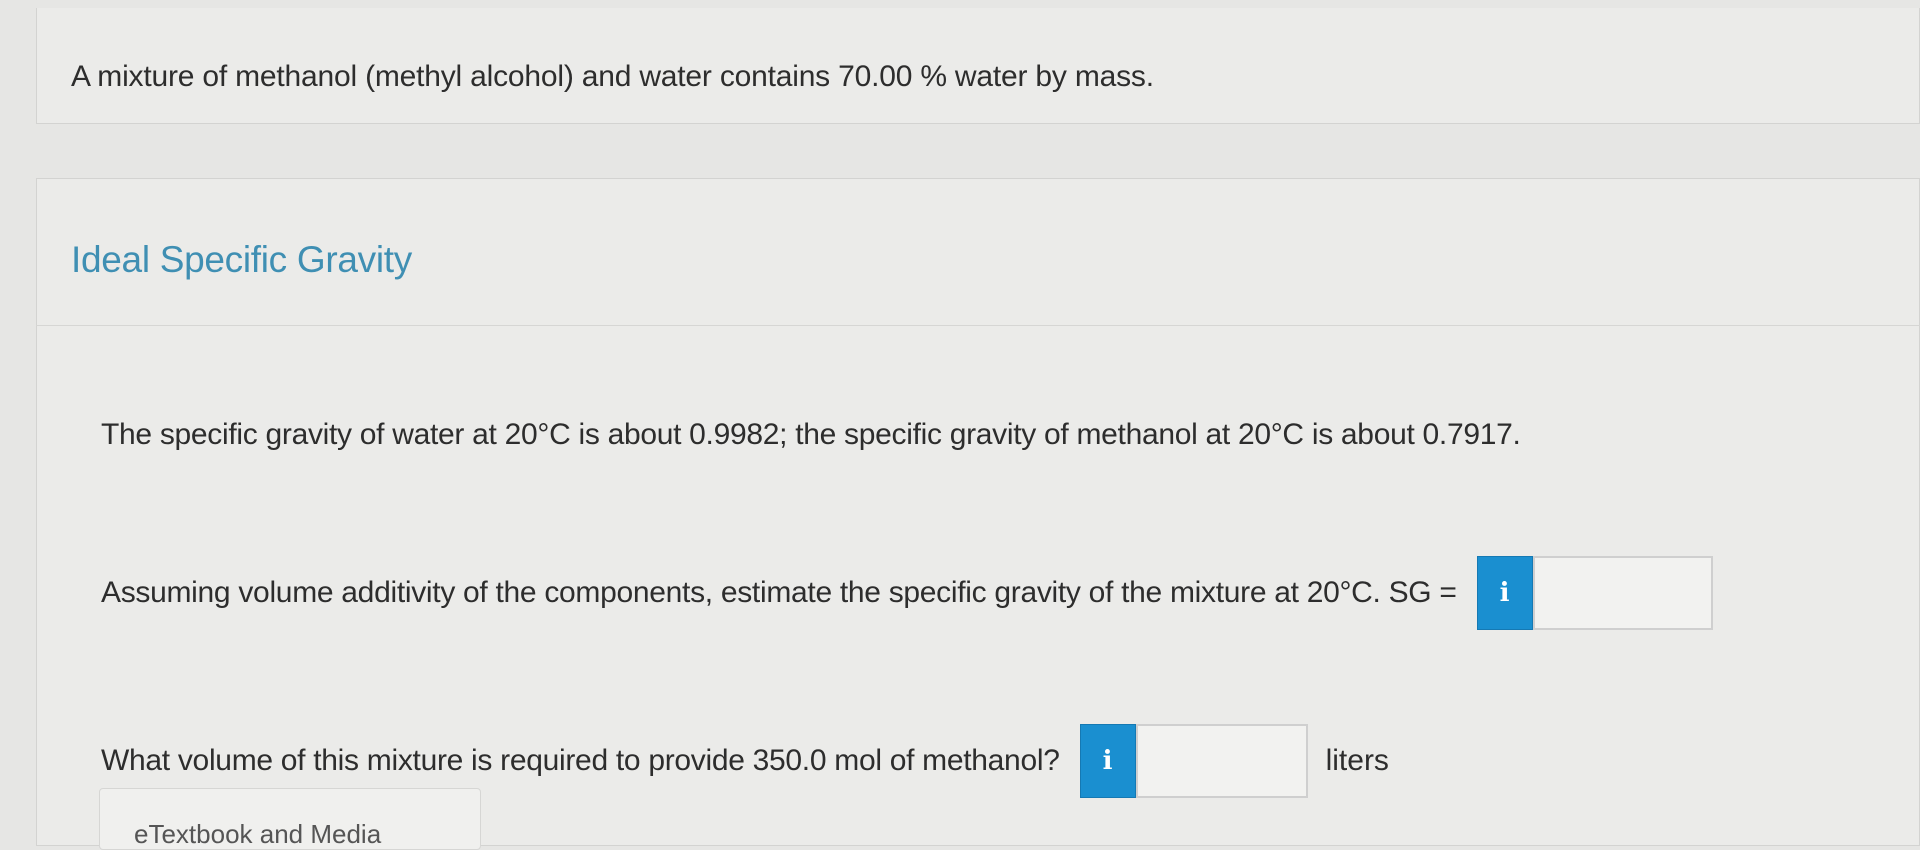  What do you see at coordinates (1221, 761) in the screenshot?
I see `volume-answer-input` at bounding box center [1221, 761].